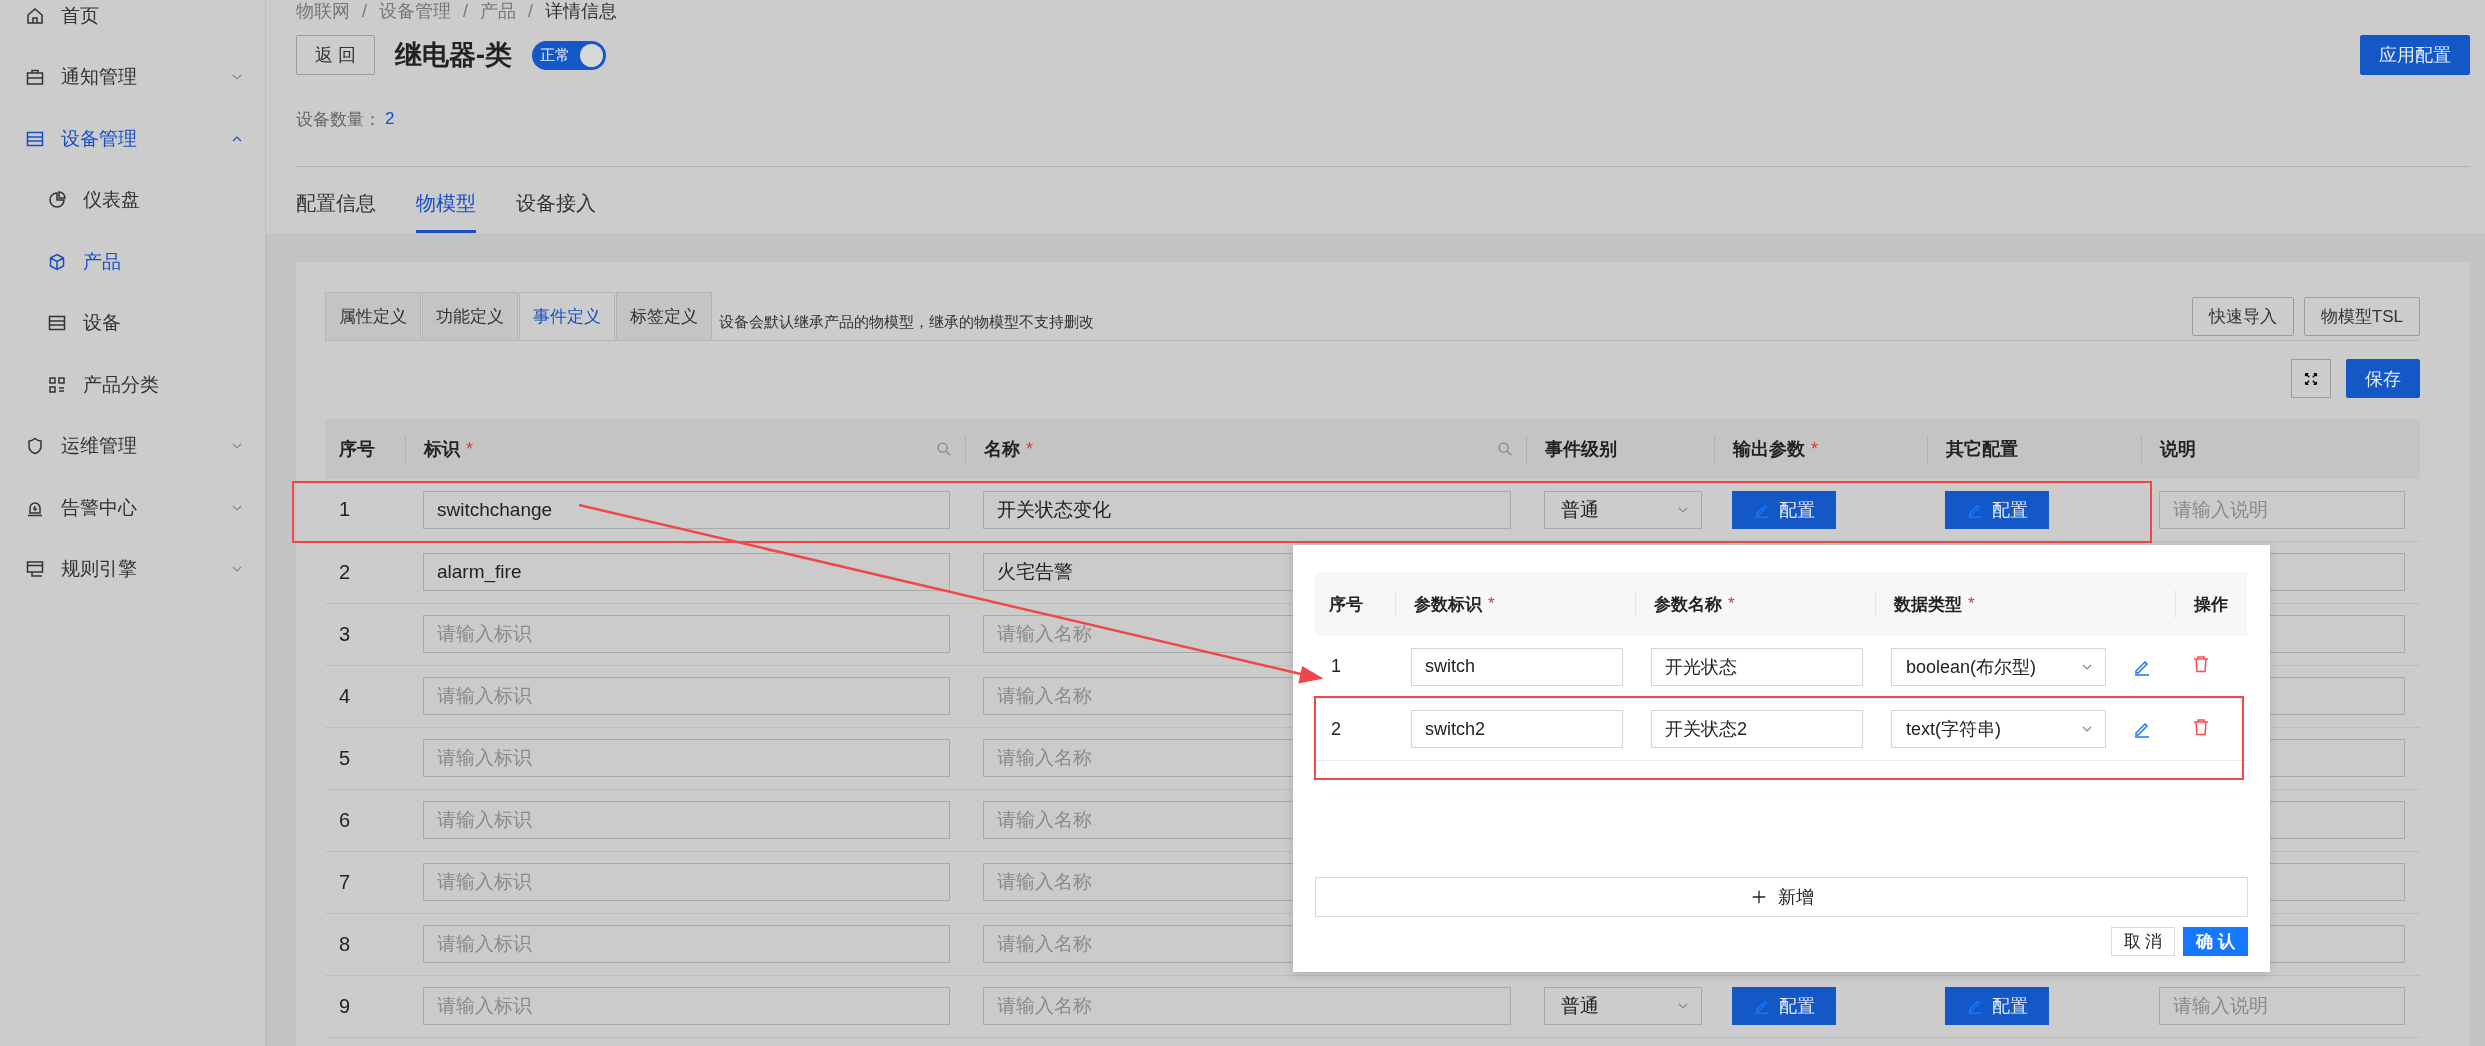 This screenshot has height=1046, width=2485. I want to click on confirm-button: 确 认, so click(2215, 941).